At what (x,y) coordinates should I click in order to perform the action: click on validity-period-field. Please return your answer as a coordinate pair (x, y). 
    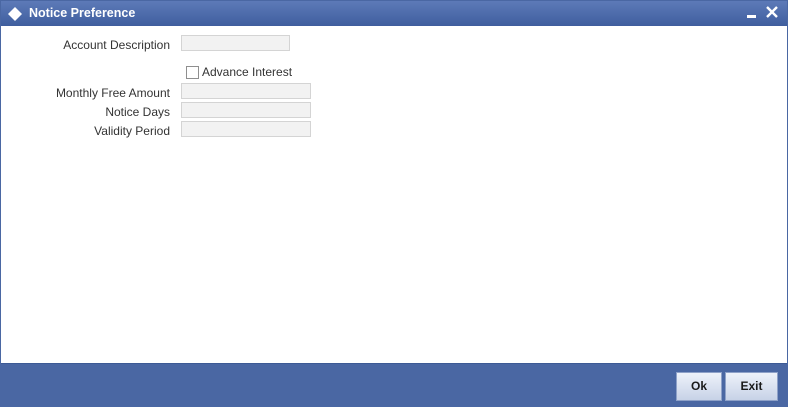
    Looking at the image, I should click on (246, 129).